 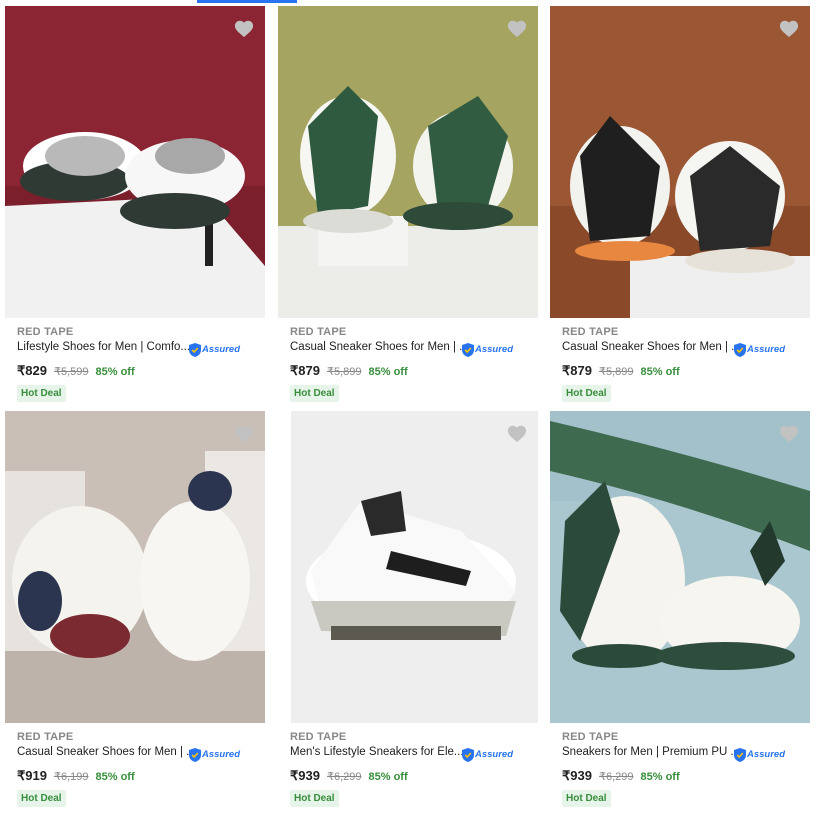 I want to click on original-price: ₹5,599, so click(x=71, y=372).